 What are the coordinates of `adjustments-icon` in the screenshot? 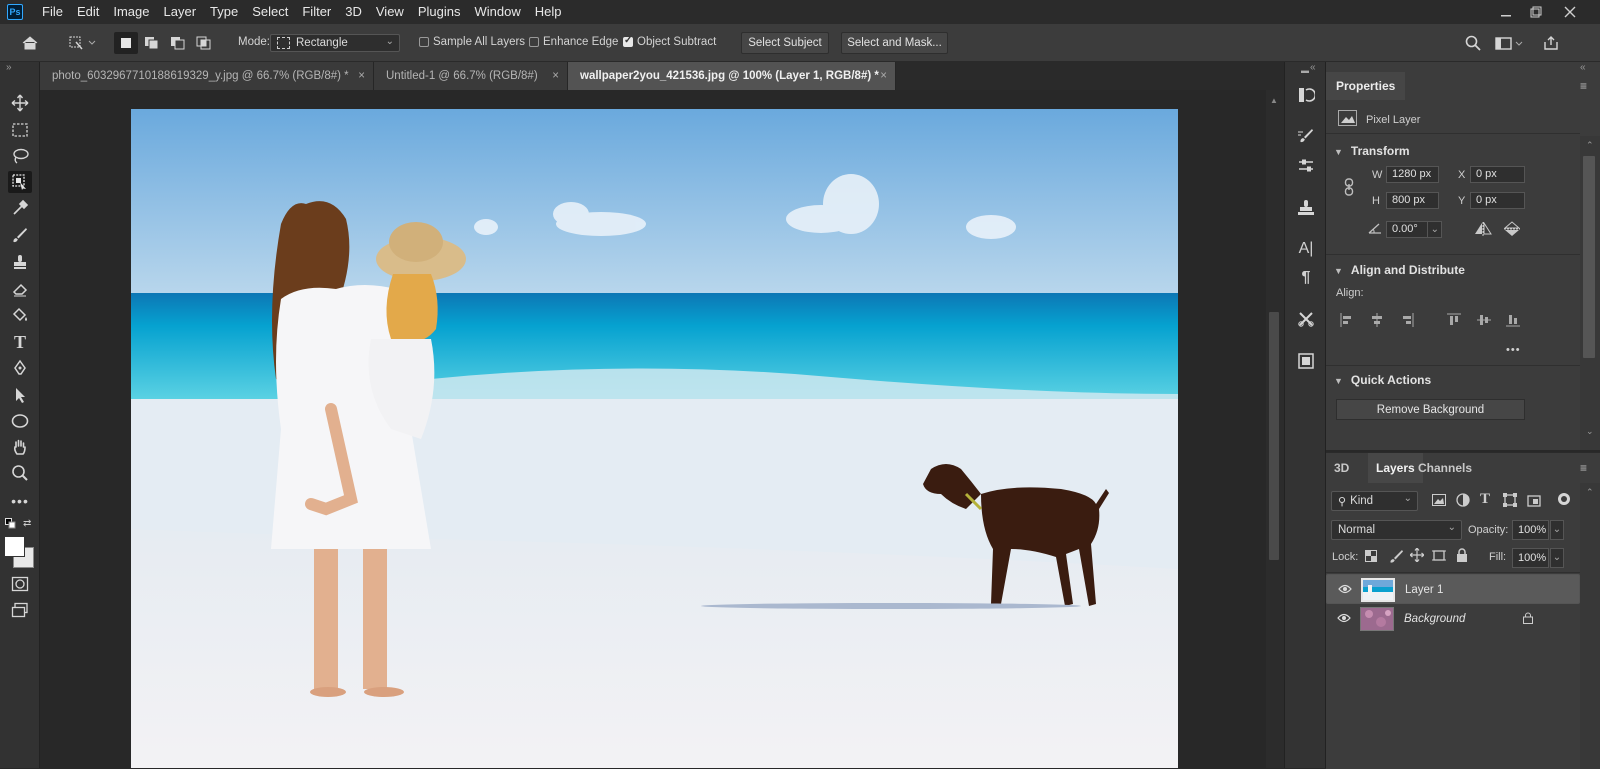 It's located at (1306, 166).